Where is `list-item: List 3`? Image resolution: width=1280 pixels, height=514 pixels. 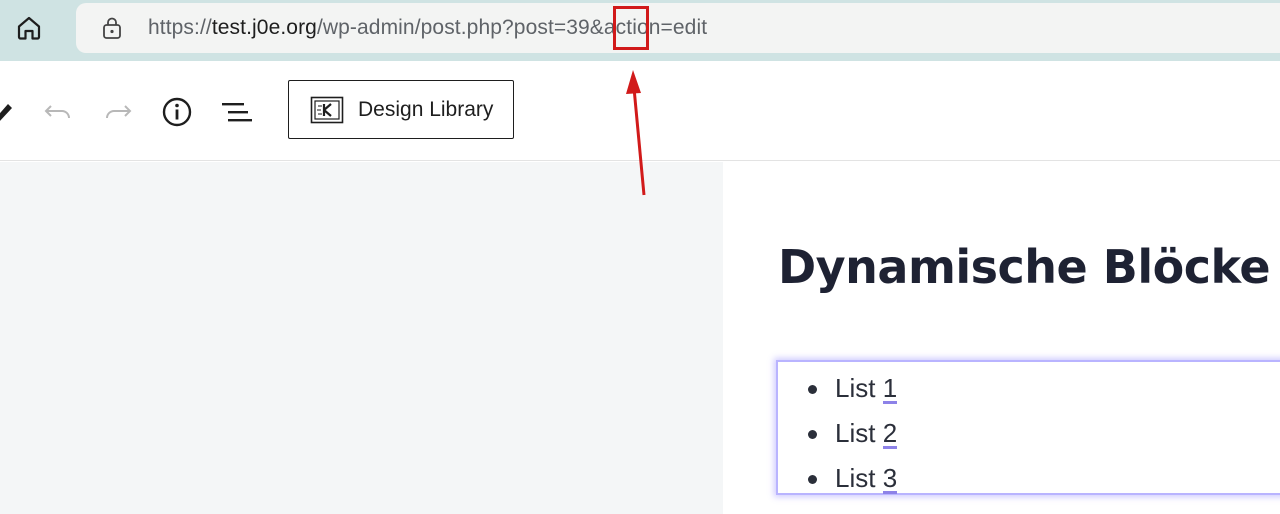
list-item: List 3 is located at coordinates (852, 478).